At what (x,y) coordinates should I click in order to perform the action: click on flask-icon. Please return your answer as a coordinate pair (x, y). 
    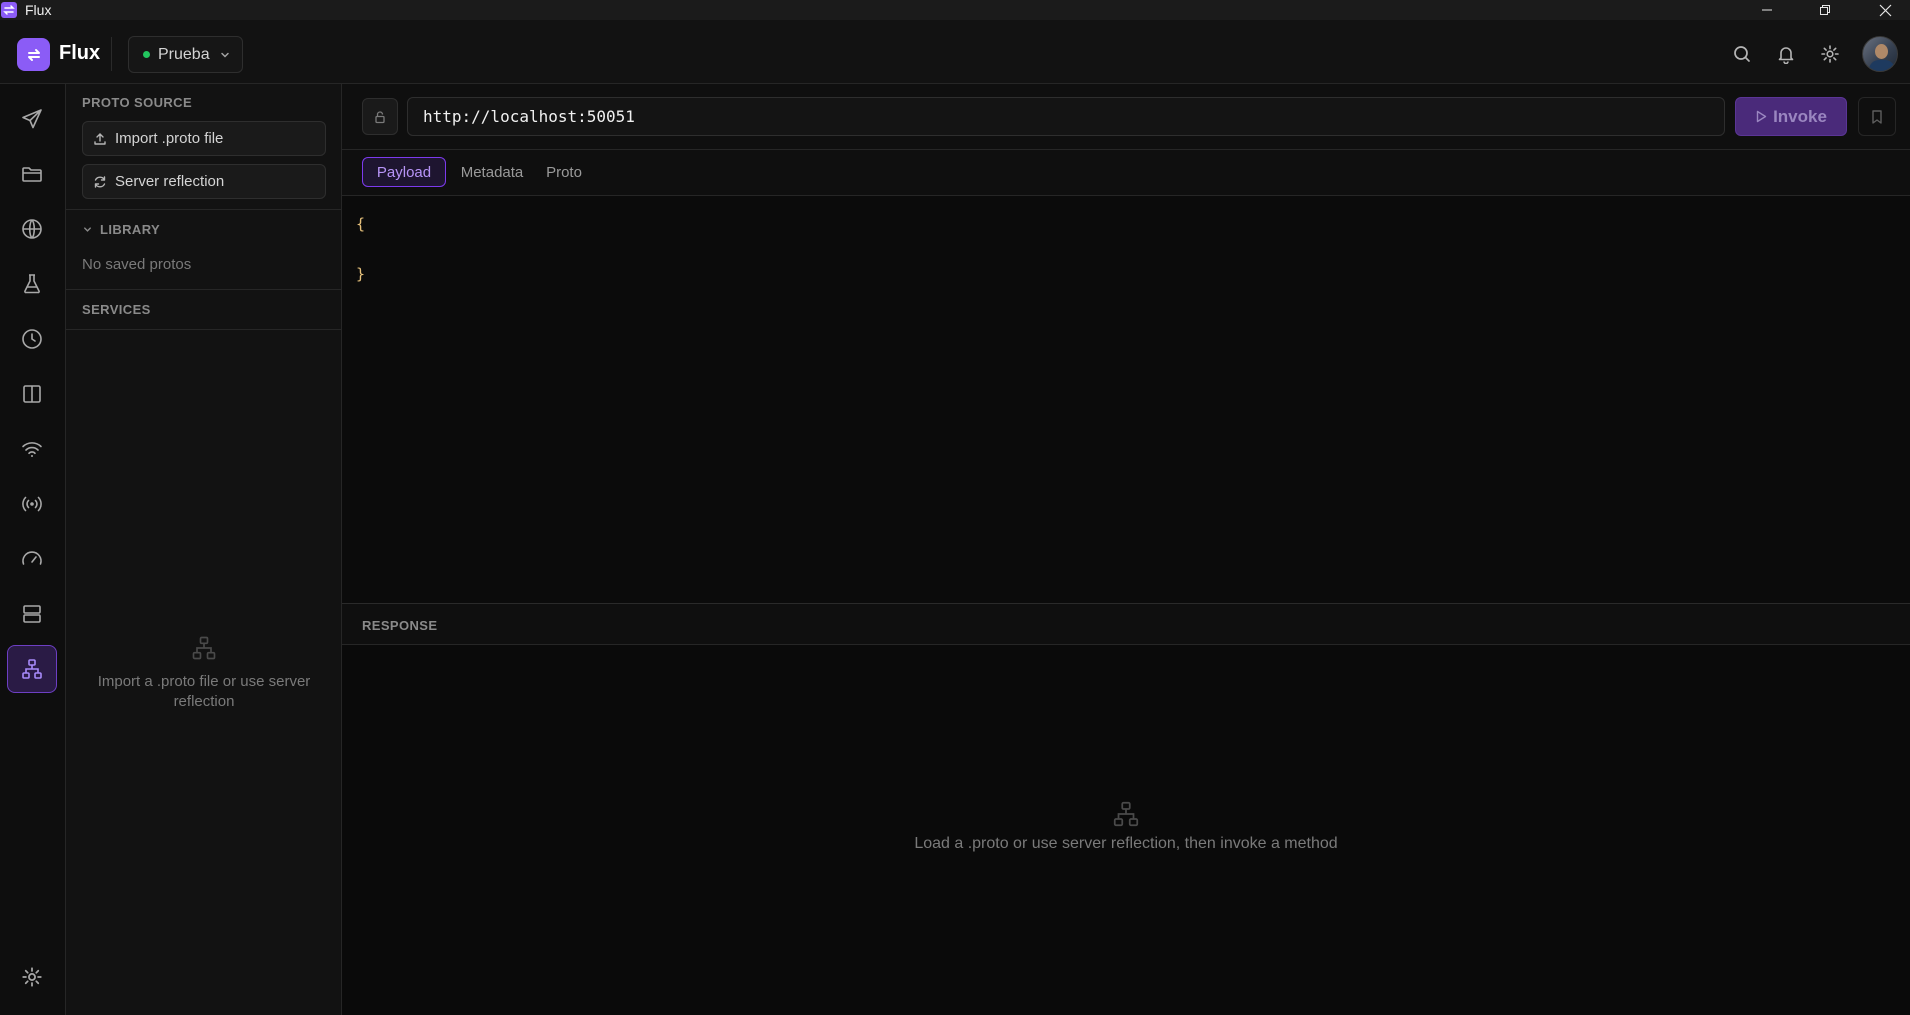
    Looking at the image, I should click on (32, 284).